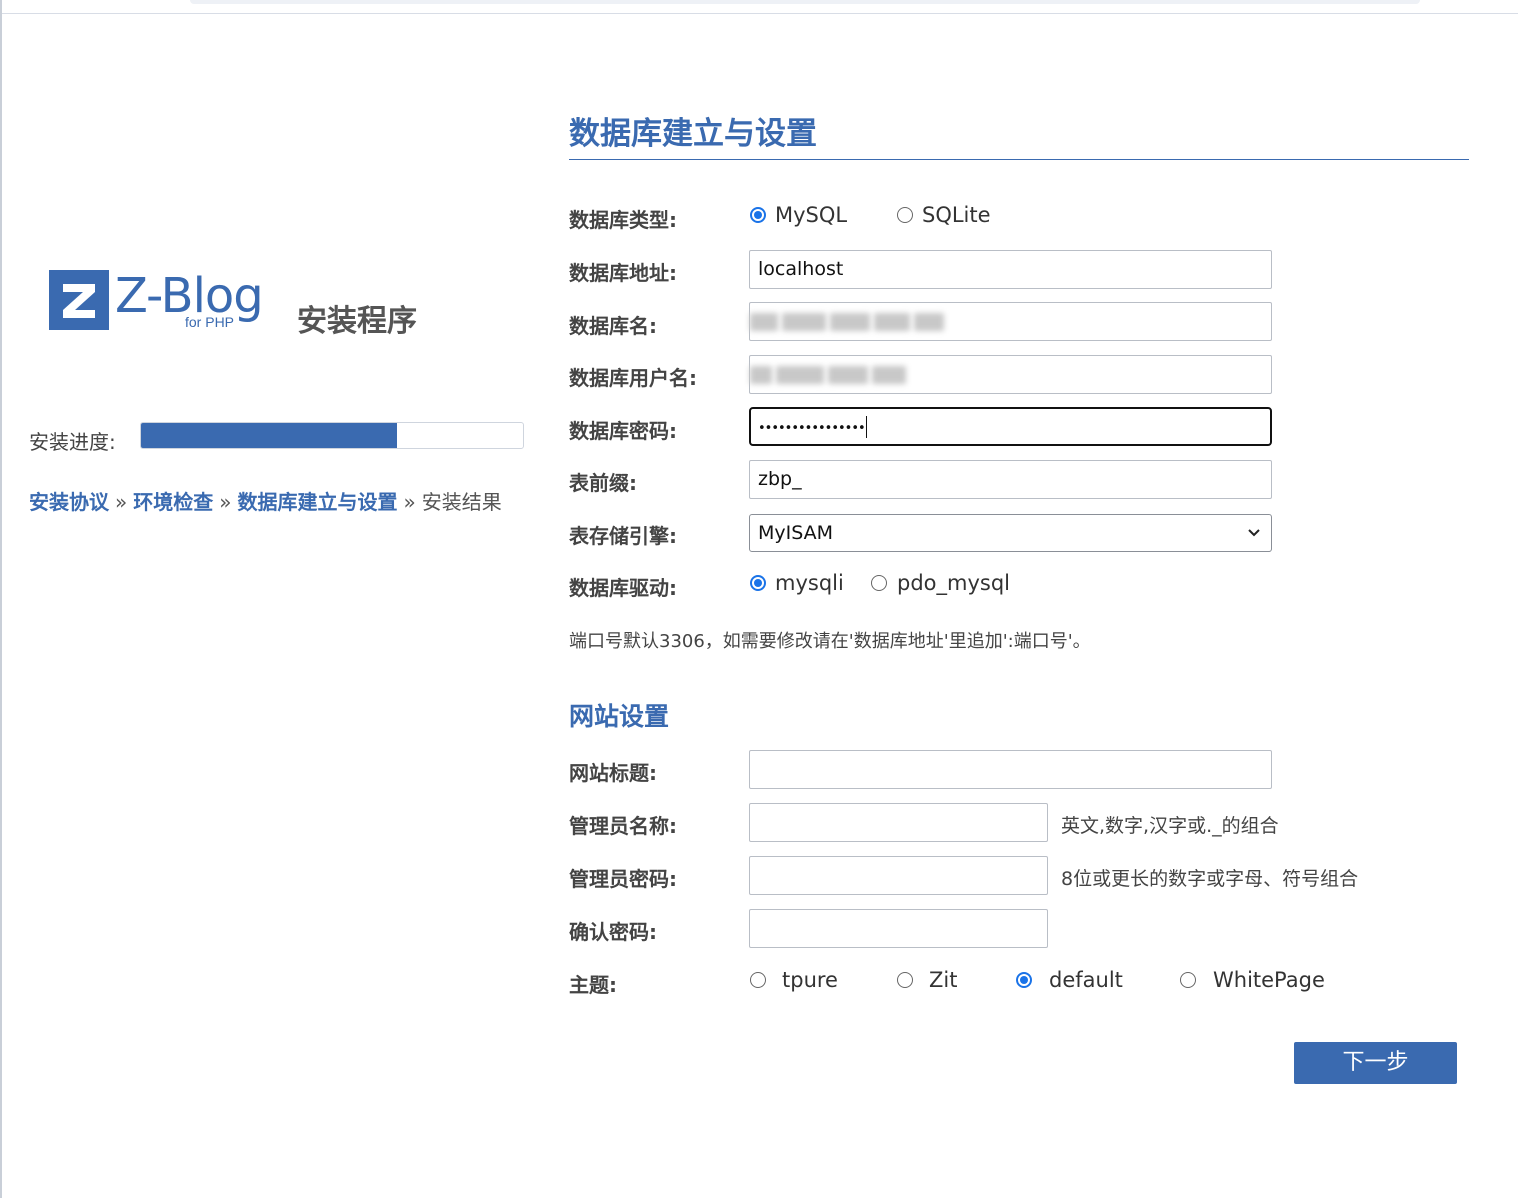 This screenshot has width=1518, height=1198. Describe the element at coordinates (623, 220) in the screenshot. I see `db-type-label: 数据库类型:` at that location.